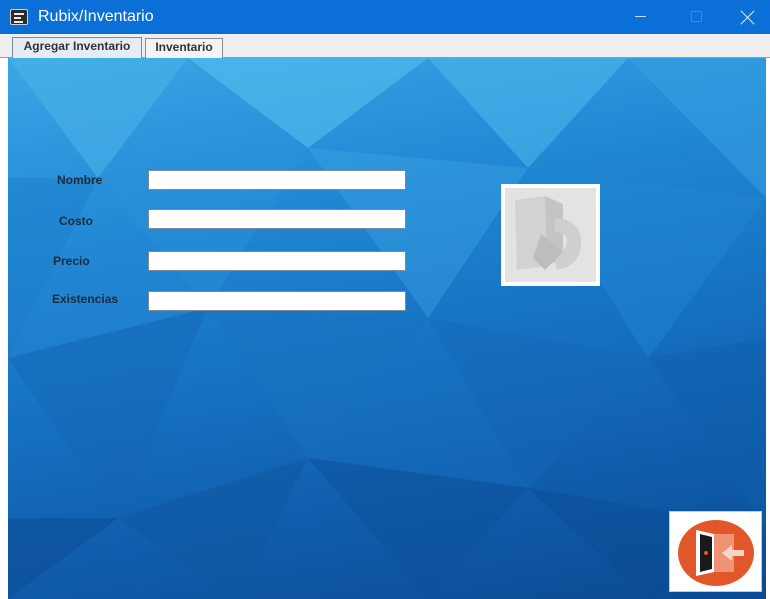 The image size is (770, 599). What do you see at coordinates (76, 221) in the screenshot?
I see `costo-label: Costo` at bounding box center [76, 221].